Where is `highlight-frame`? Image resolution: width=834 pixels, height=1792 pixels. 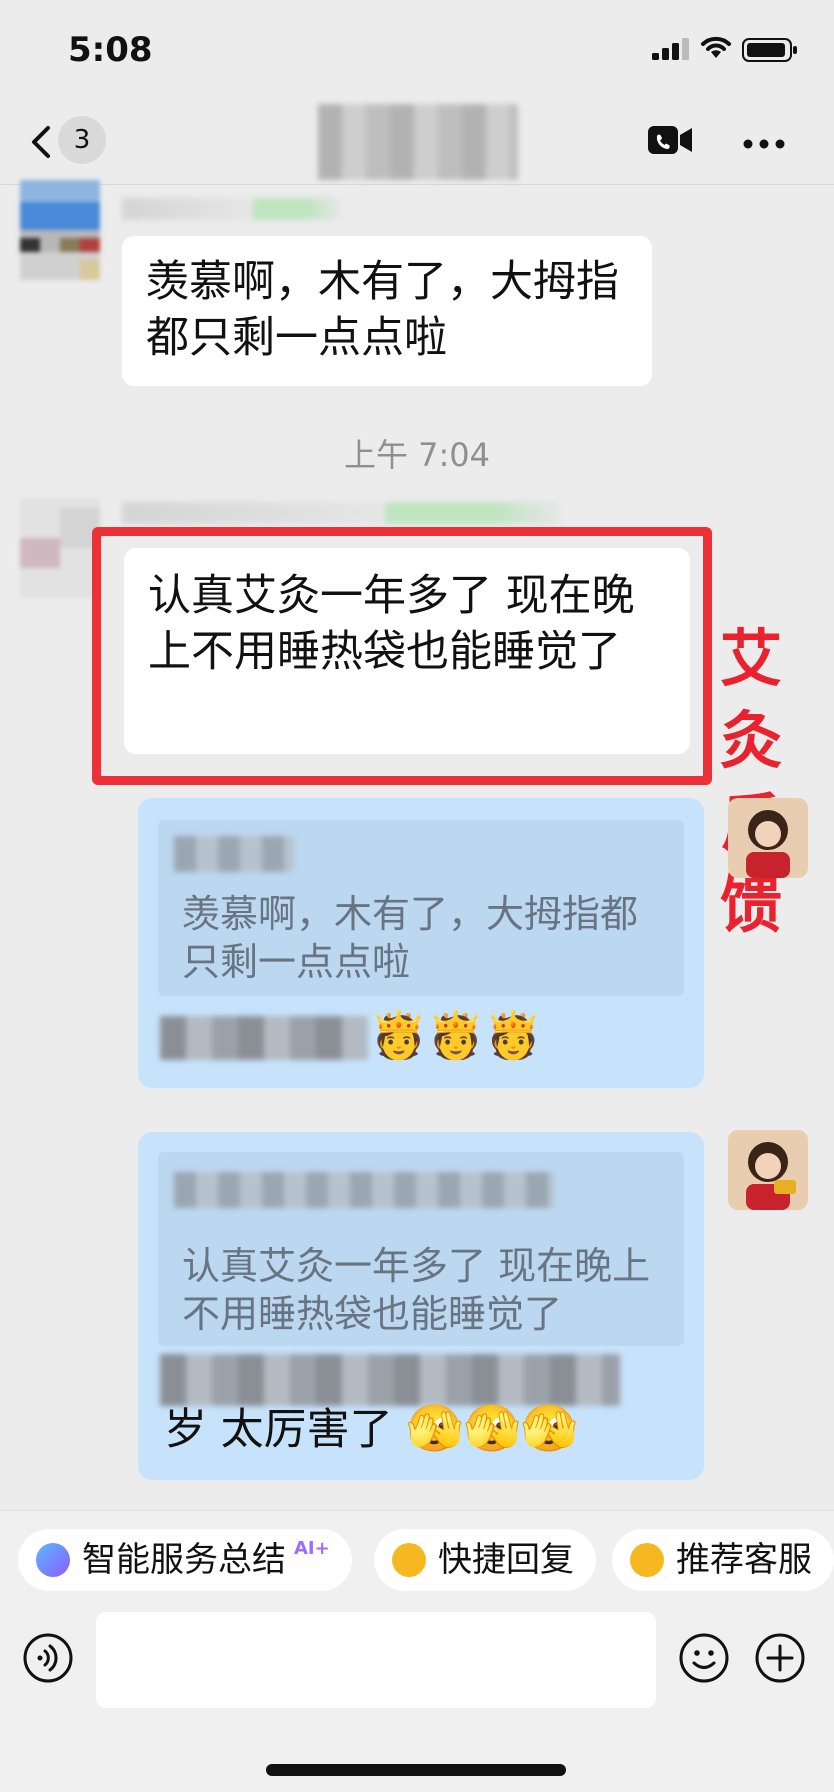
highlight-frame is located at coordinates (402, 656).